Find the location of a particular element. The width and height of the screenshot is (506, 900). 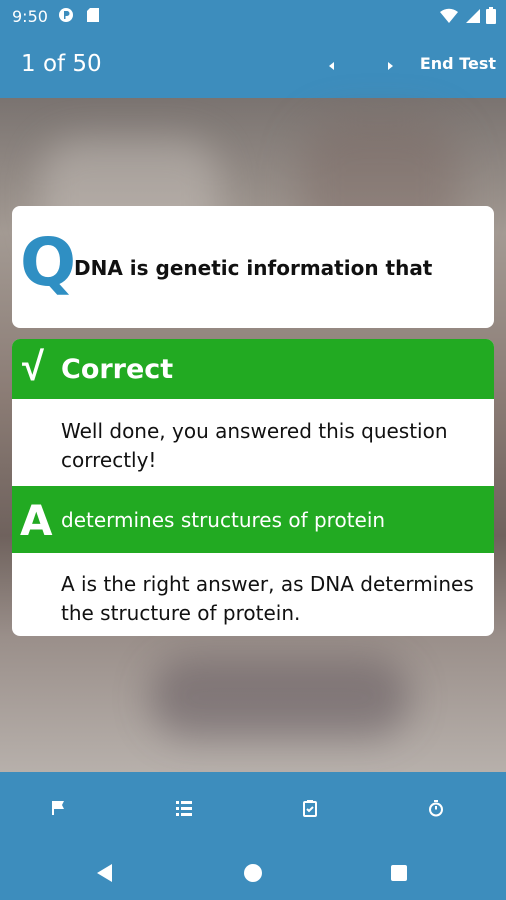

question-text: DNA is genetic information that is located at coordinates (253, 268).